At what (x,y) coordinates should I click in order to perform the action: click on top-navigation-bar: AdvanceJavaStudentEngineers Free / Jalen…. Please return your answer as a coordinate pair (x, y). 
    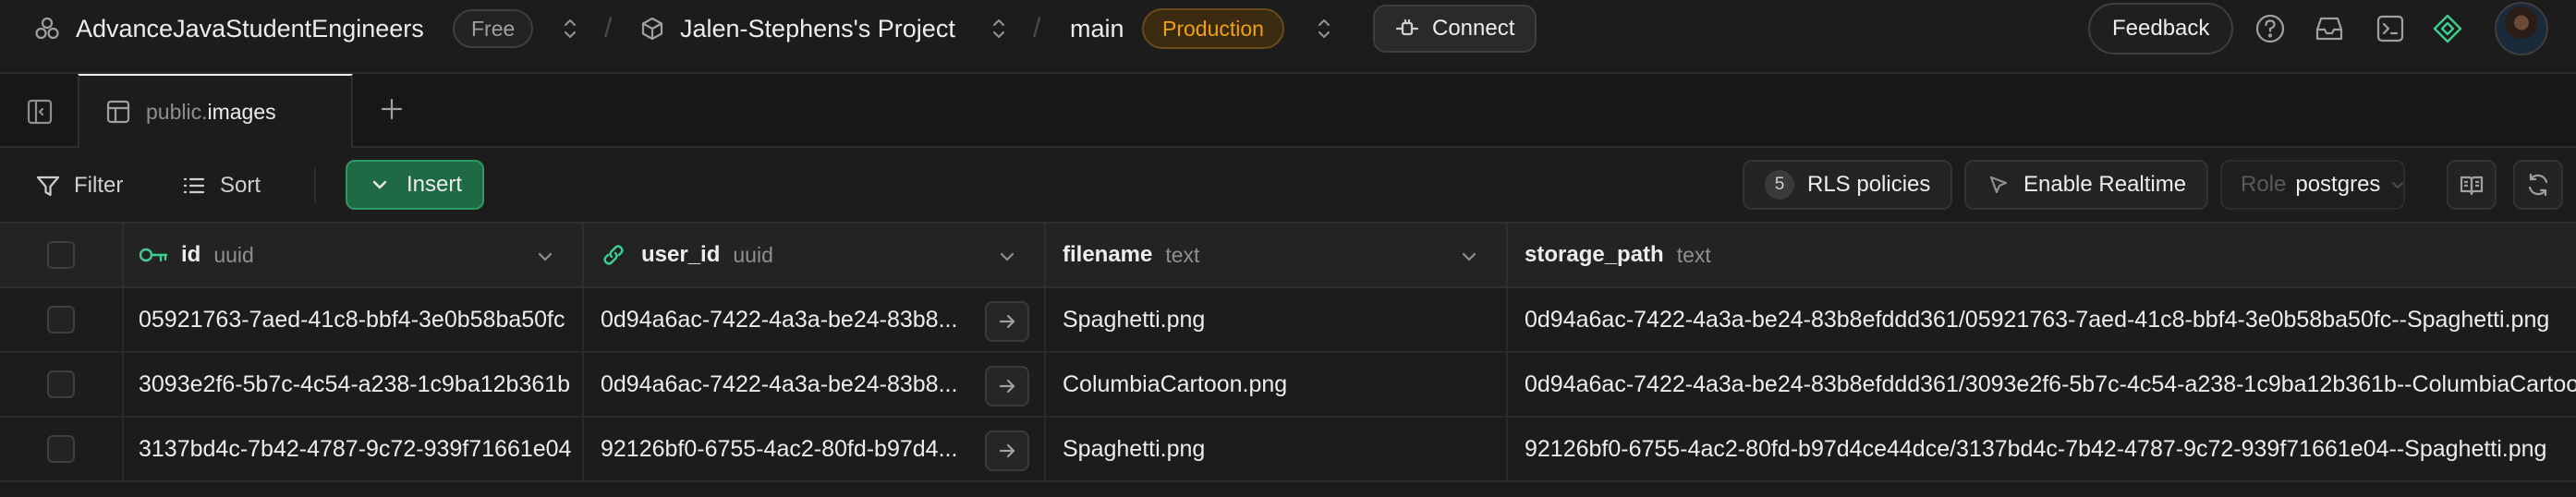
    Looking at the image, I should click on (1288, 28).